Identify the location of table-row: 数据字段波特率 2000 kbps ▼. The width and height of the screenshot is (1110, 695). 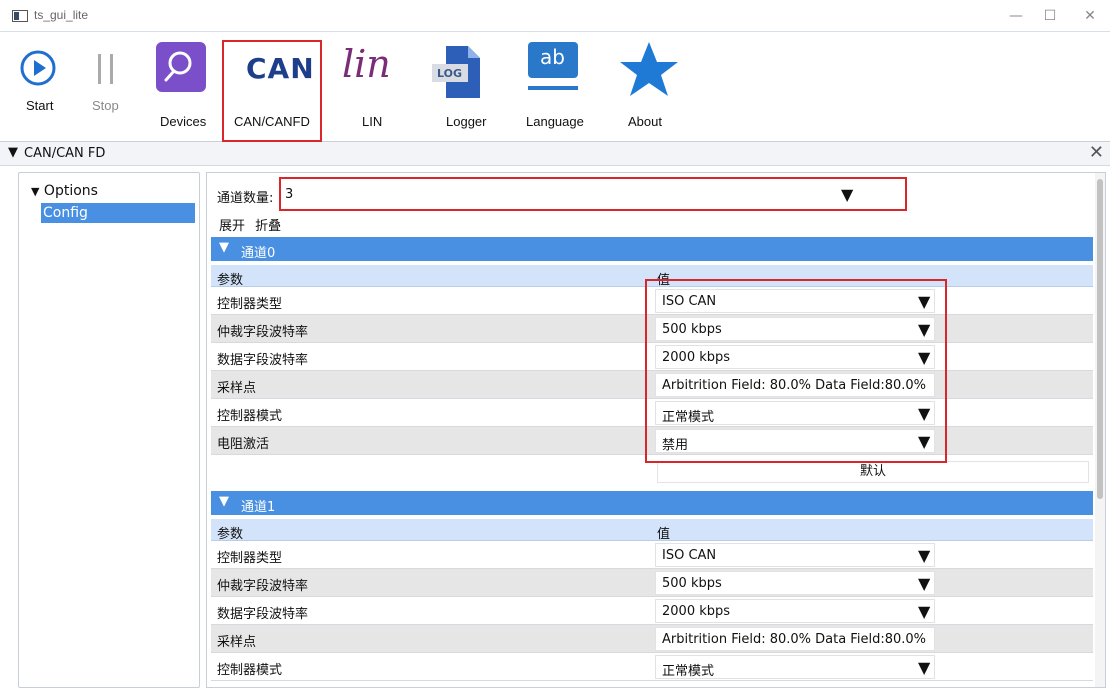
(652, 357).